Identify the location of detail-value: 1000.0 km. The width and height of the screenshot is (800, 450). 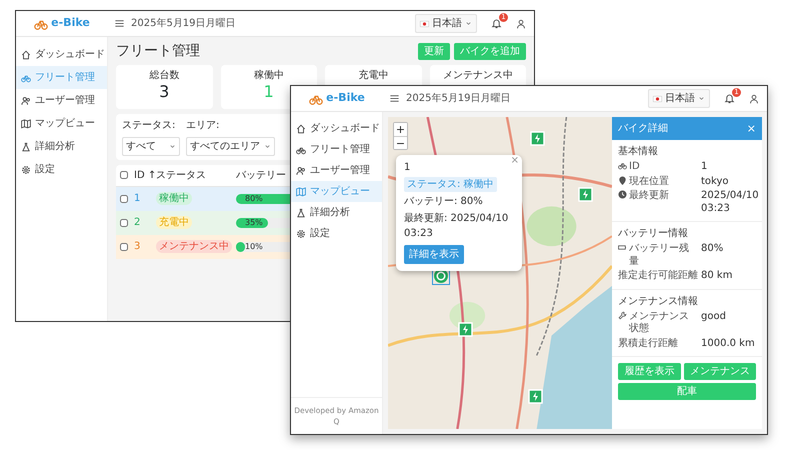
(728, 344).